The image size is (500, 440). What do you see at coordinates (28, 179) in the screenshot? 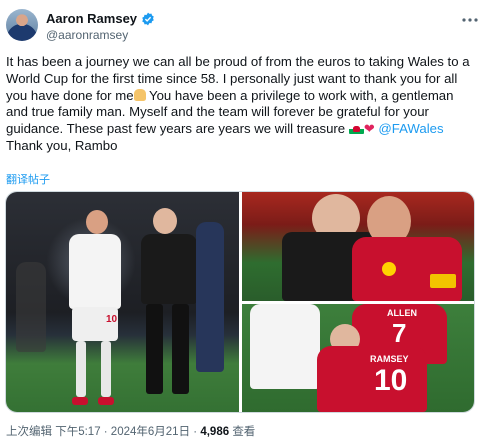
I see `translate-post-link: 翻译帖子` at bounding box center [28, 179].